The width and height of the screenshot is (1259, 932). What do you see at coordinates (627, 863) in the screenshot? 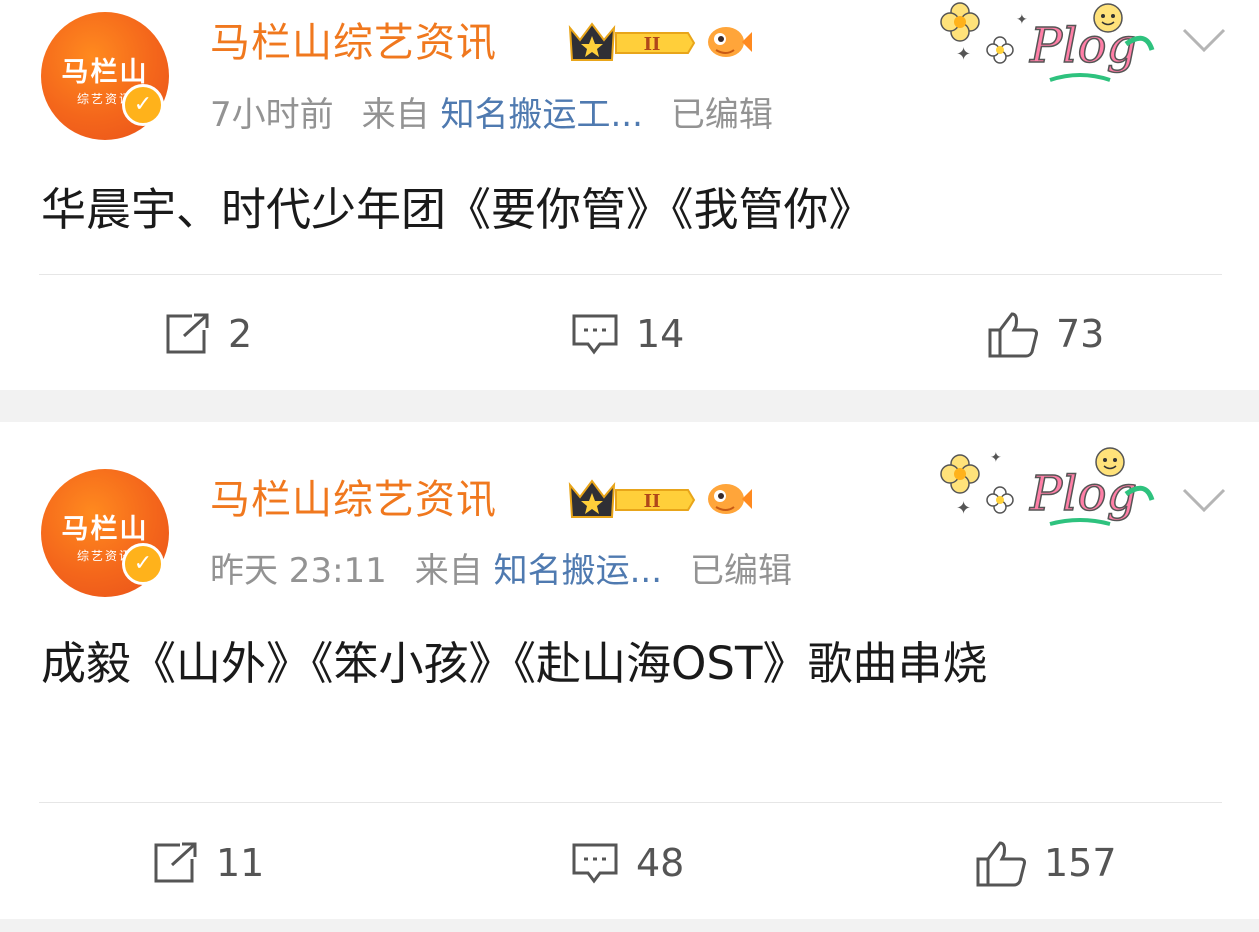
I see `comment-button: 48` at bounding box center [627, 863].